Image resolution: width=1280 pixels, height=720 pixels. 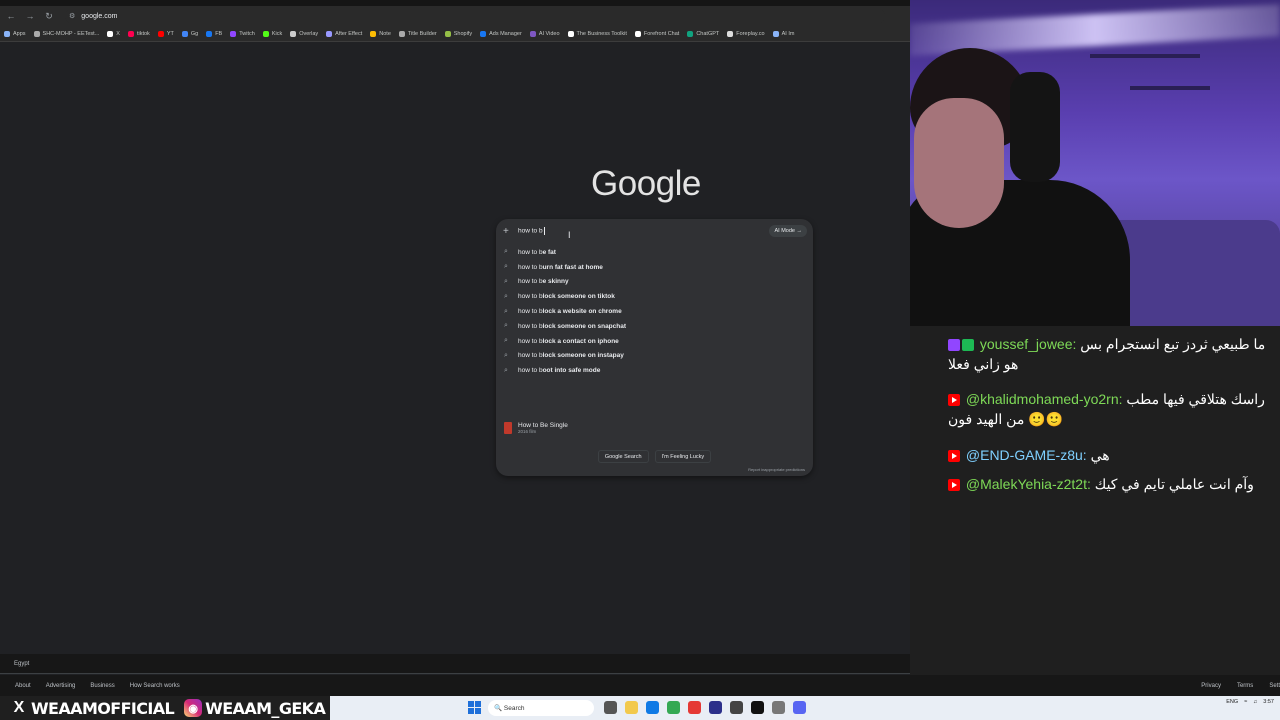 I want to click on bookmark-item: Ads Manager, so click(x=501, y=33).